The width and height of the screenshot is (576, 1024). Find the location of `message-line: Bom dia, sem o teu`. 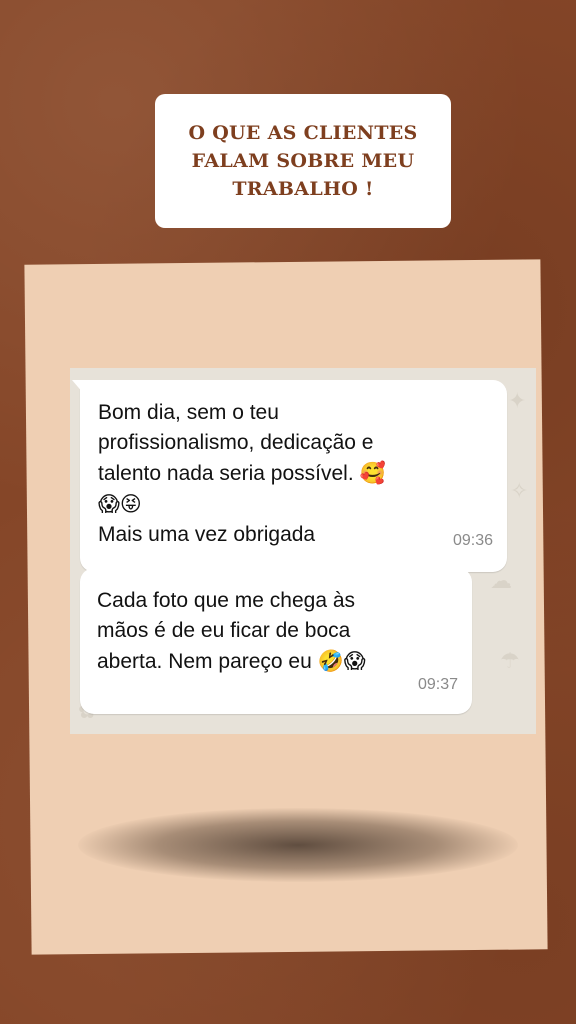

message-line: Bom dia, sem o teu is located at coordinates (188, 412).